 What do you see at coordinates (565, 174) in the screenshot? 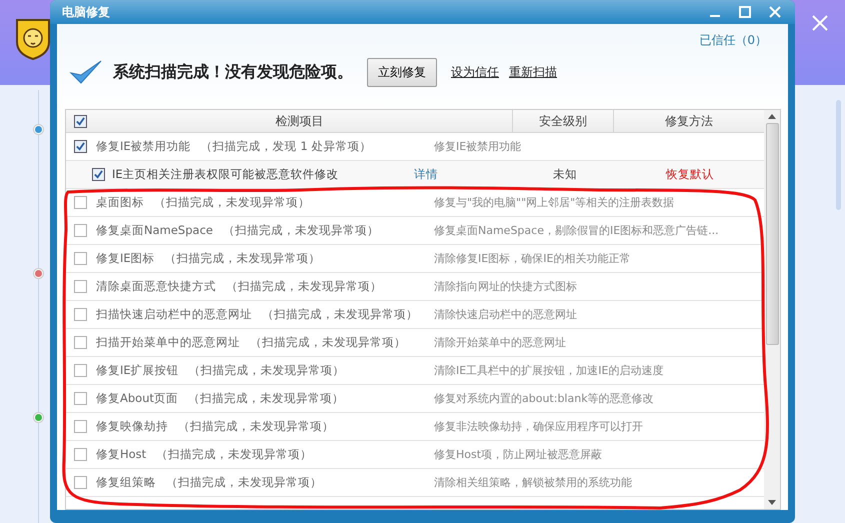
I see `safety-level: 未知` at bounding box center [565, 174].